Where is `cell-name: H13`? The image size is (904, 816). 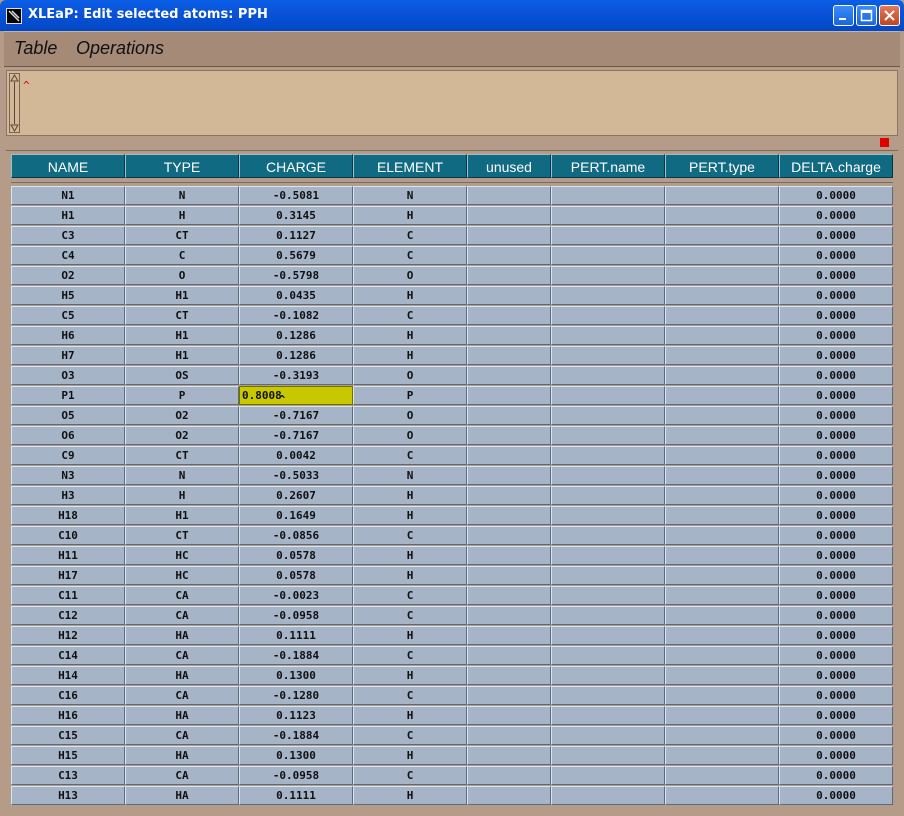 cell-name: H13 is located at coordinates (68, 795).